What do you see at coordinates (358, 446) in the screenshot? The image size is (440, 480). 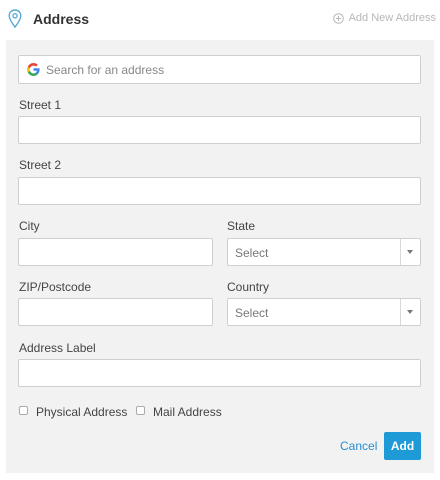 I see `cancel-button: Cancel` at bounding box center [358, 446].